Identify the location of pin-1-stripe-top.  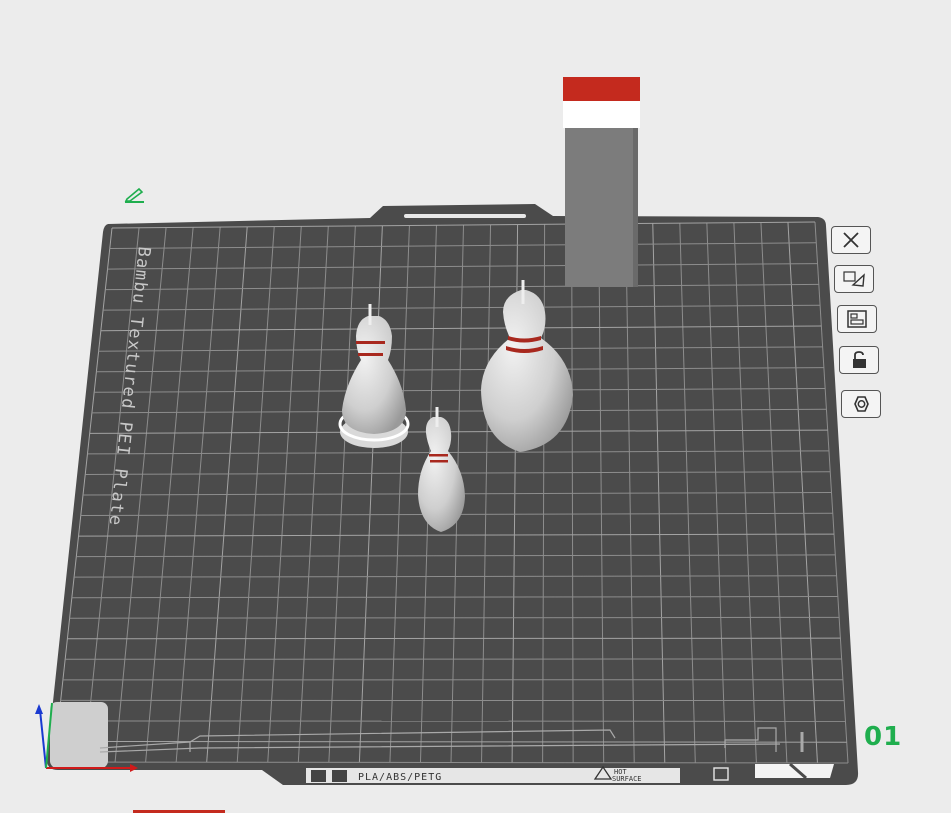
(370, 342).